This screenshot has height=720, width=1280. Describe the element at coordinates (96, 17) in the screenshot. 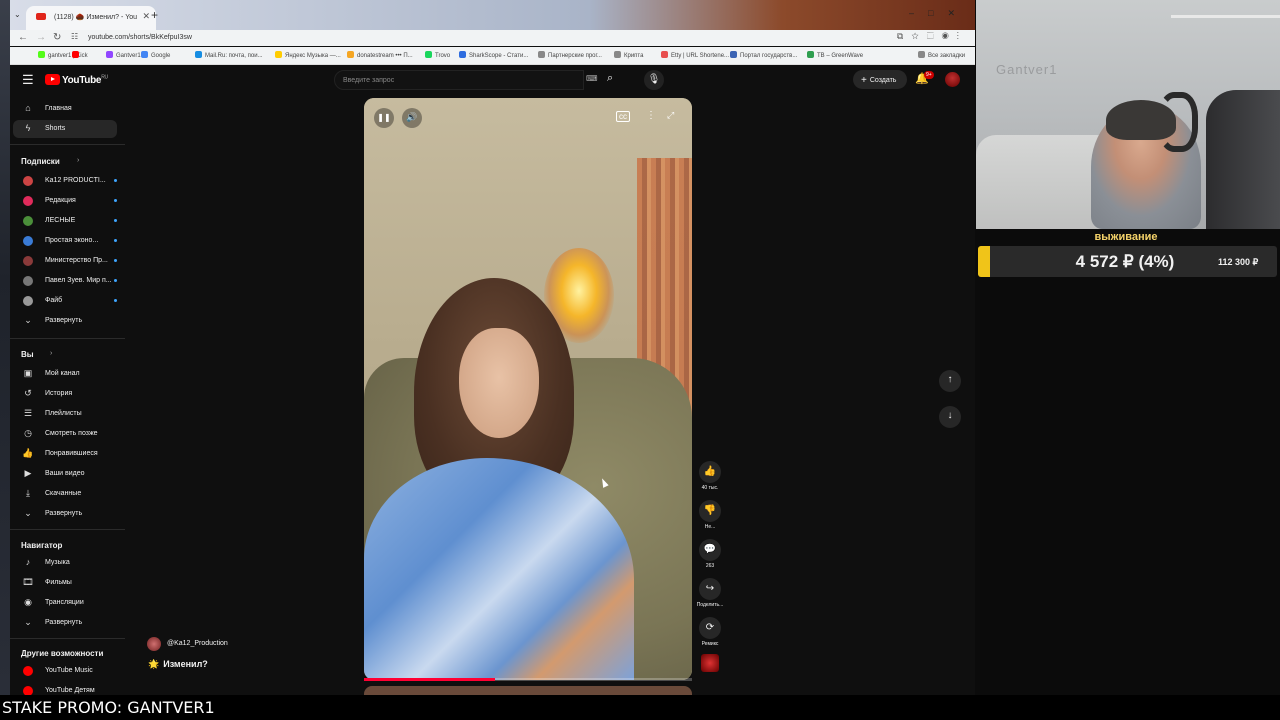

I see `tab-title: (1128) 🌰 Изменил? - You` at that location.